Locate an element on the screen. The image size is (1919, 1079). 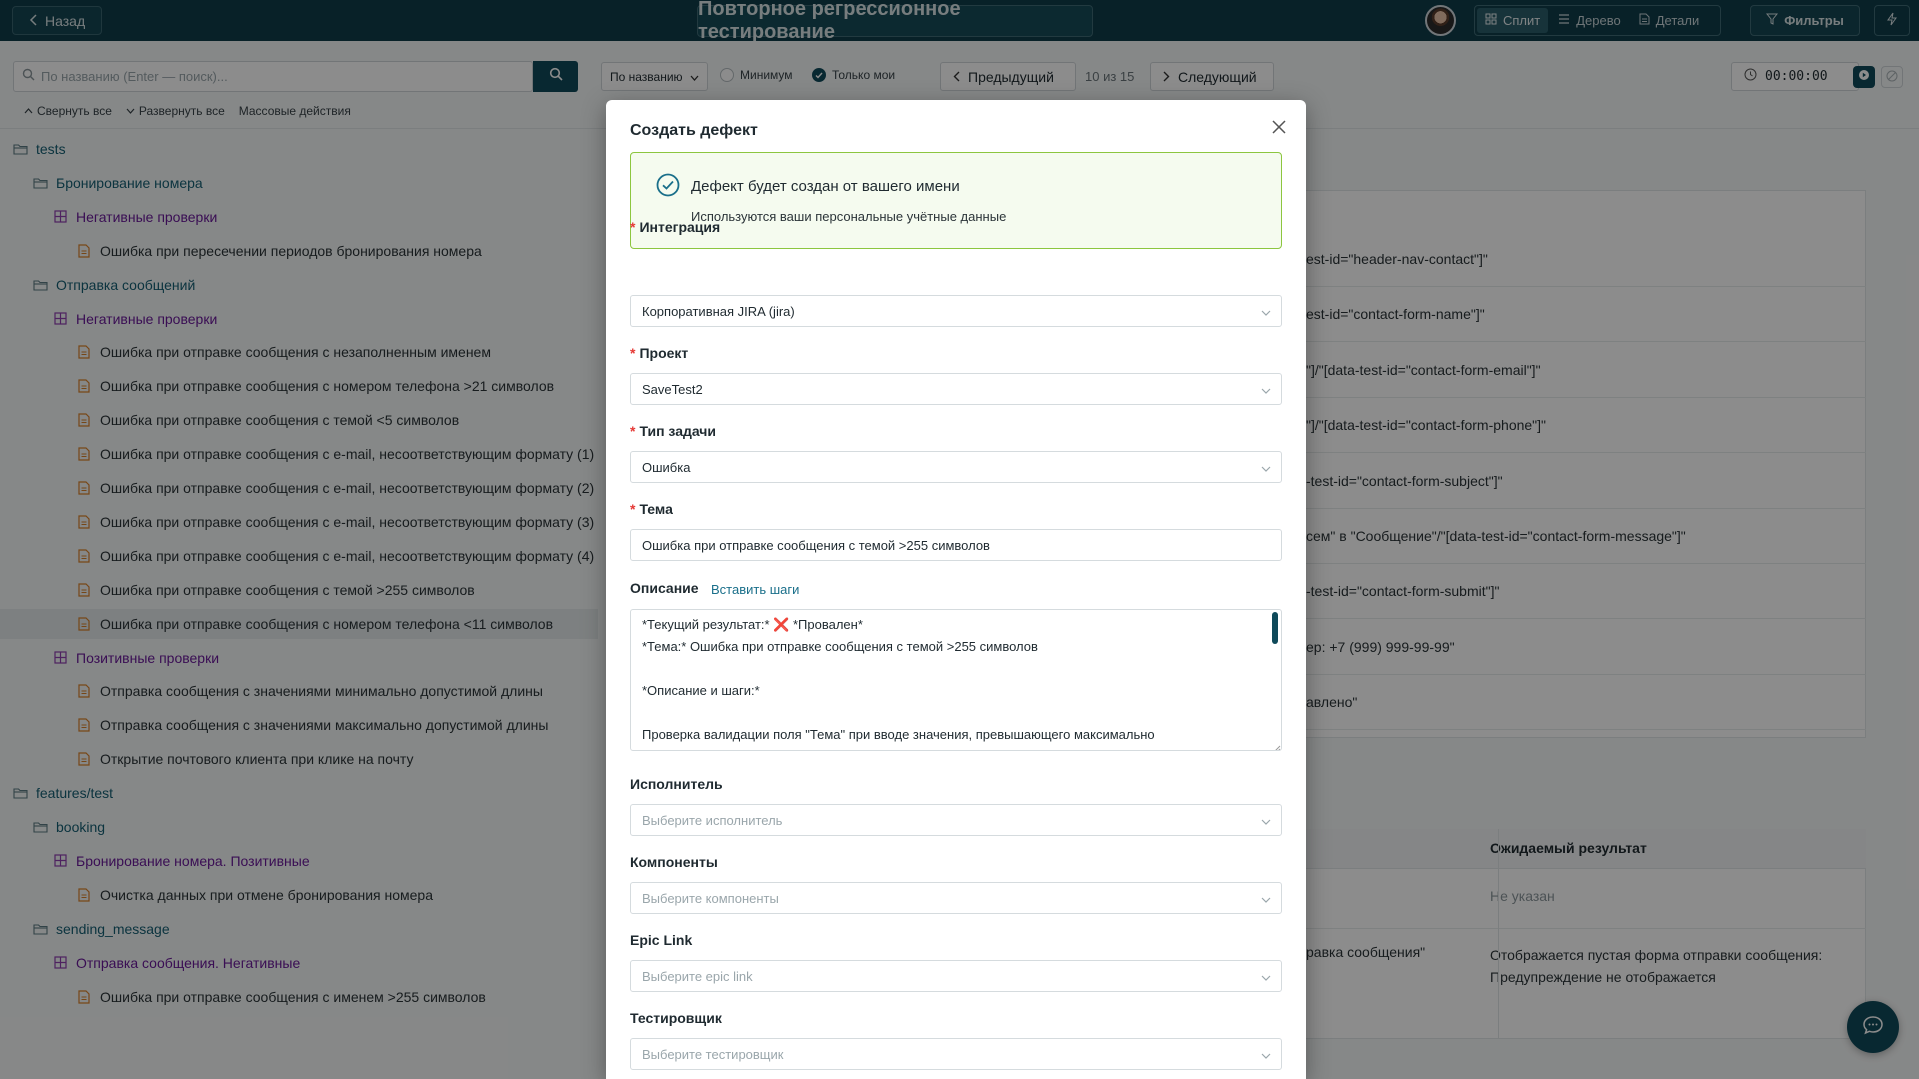
insert-steps-link: Вставить шаги is located at coordinates (755, 589).